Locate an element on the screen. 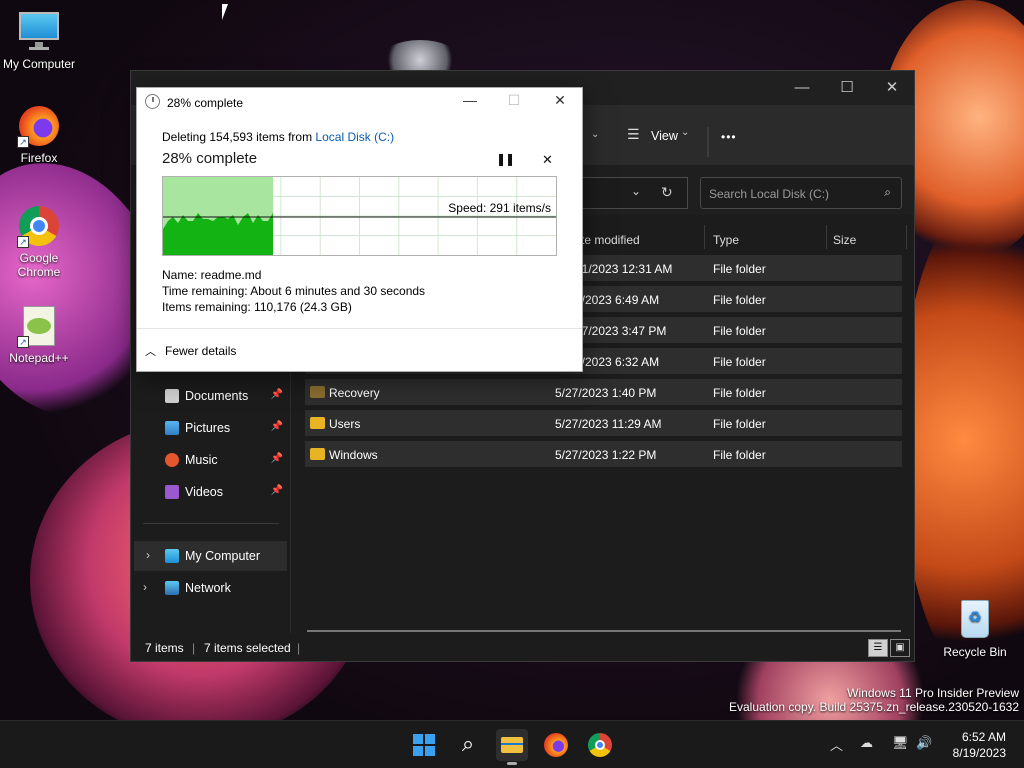 This screenshot has height=768, width=1024. taskbar-clock: 6:52 AM 8/19/2023 is located at coordinates (979, 745).